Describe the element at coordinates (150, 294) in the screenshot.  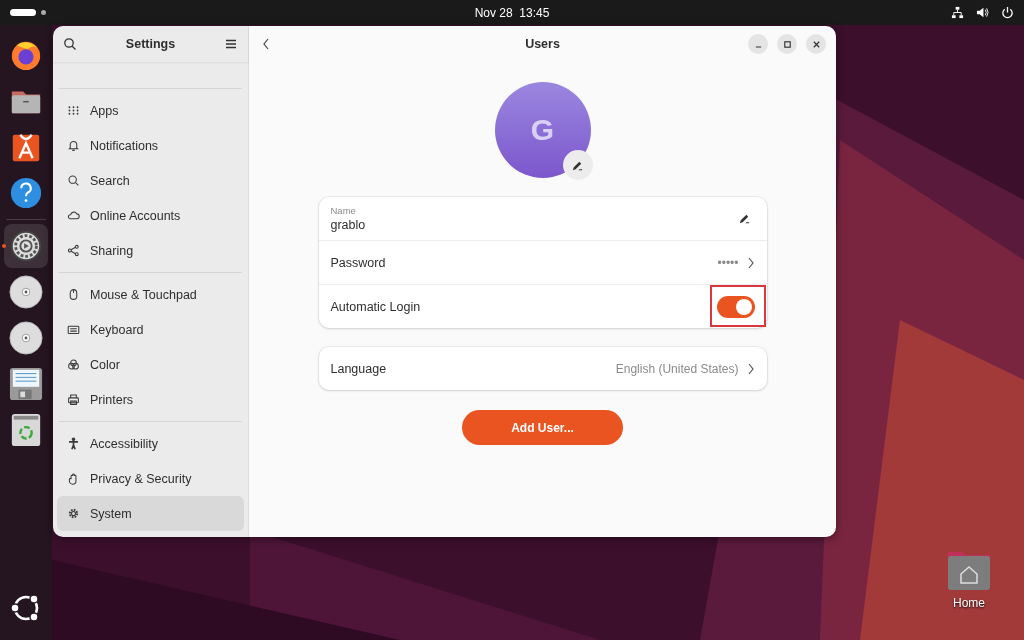
I see `sidebar-item: Mouse & Touchpad` at that location.